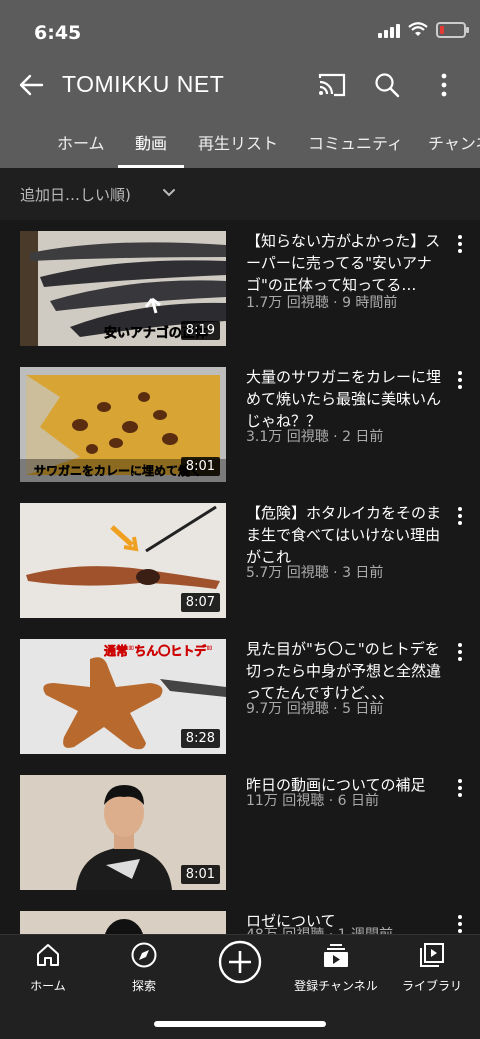 The image size is (480, 1039). I want to click on video-thumbnail: 8:01, so click(123, 832).